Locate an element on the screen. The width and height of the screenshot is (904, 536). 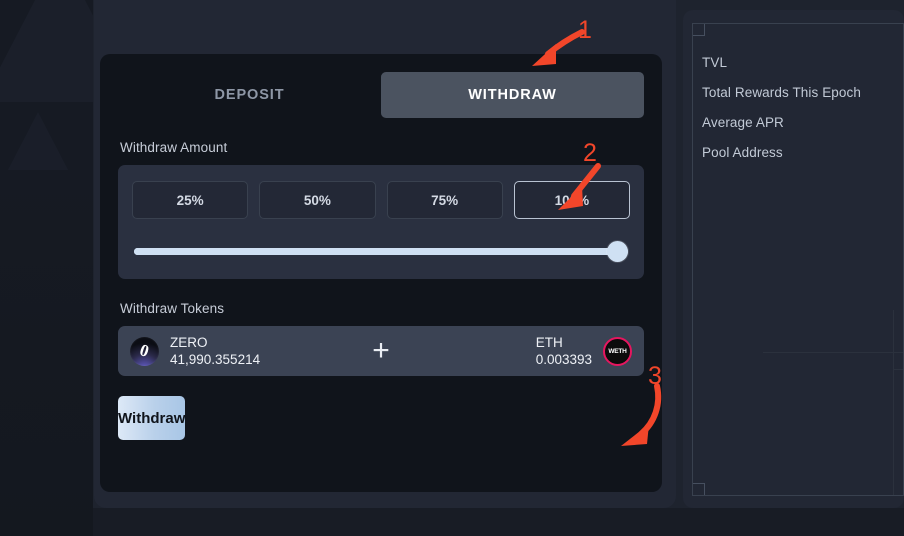
withdraw-amount-slider is located at coordinates (381, 252).